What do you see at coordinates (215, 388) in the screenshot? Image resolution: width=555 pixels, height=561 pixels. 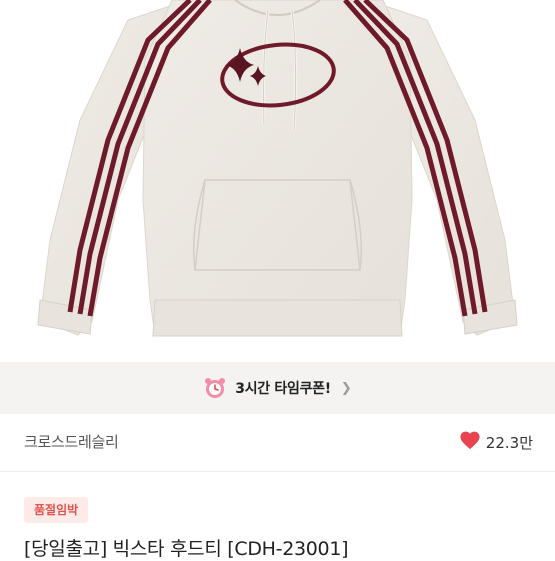 I see `alarm-clock-icon` at bounding box center [215, 388].